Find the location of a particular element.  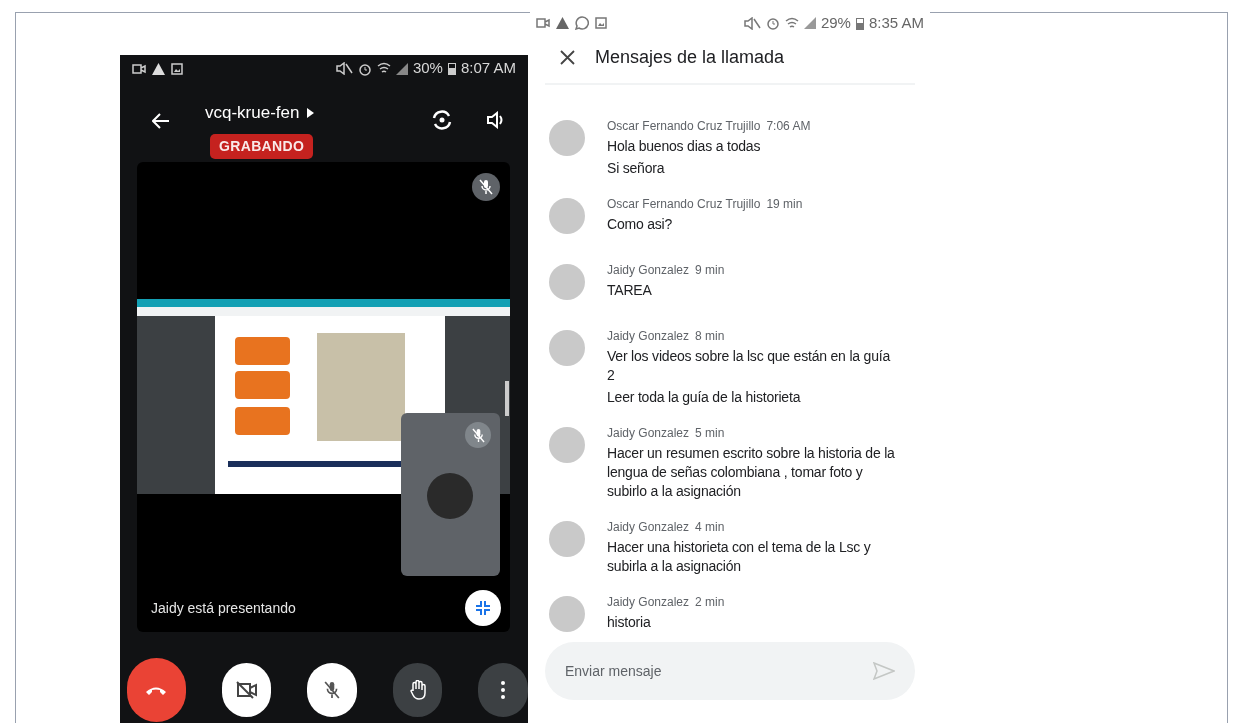

message-time: 5 min is located at coordinates (710, 433).